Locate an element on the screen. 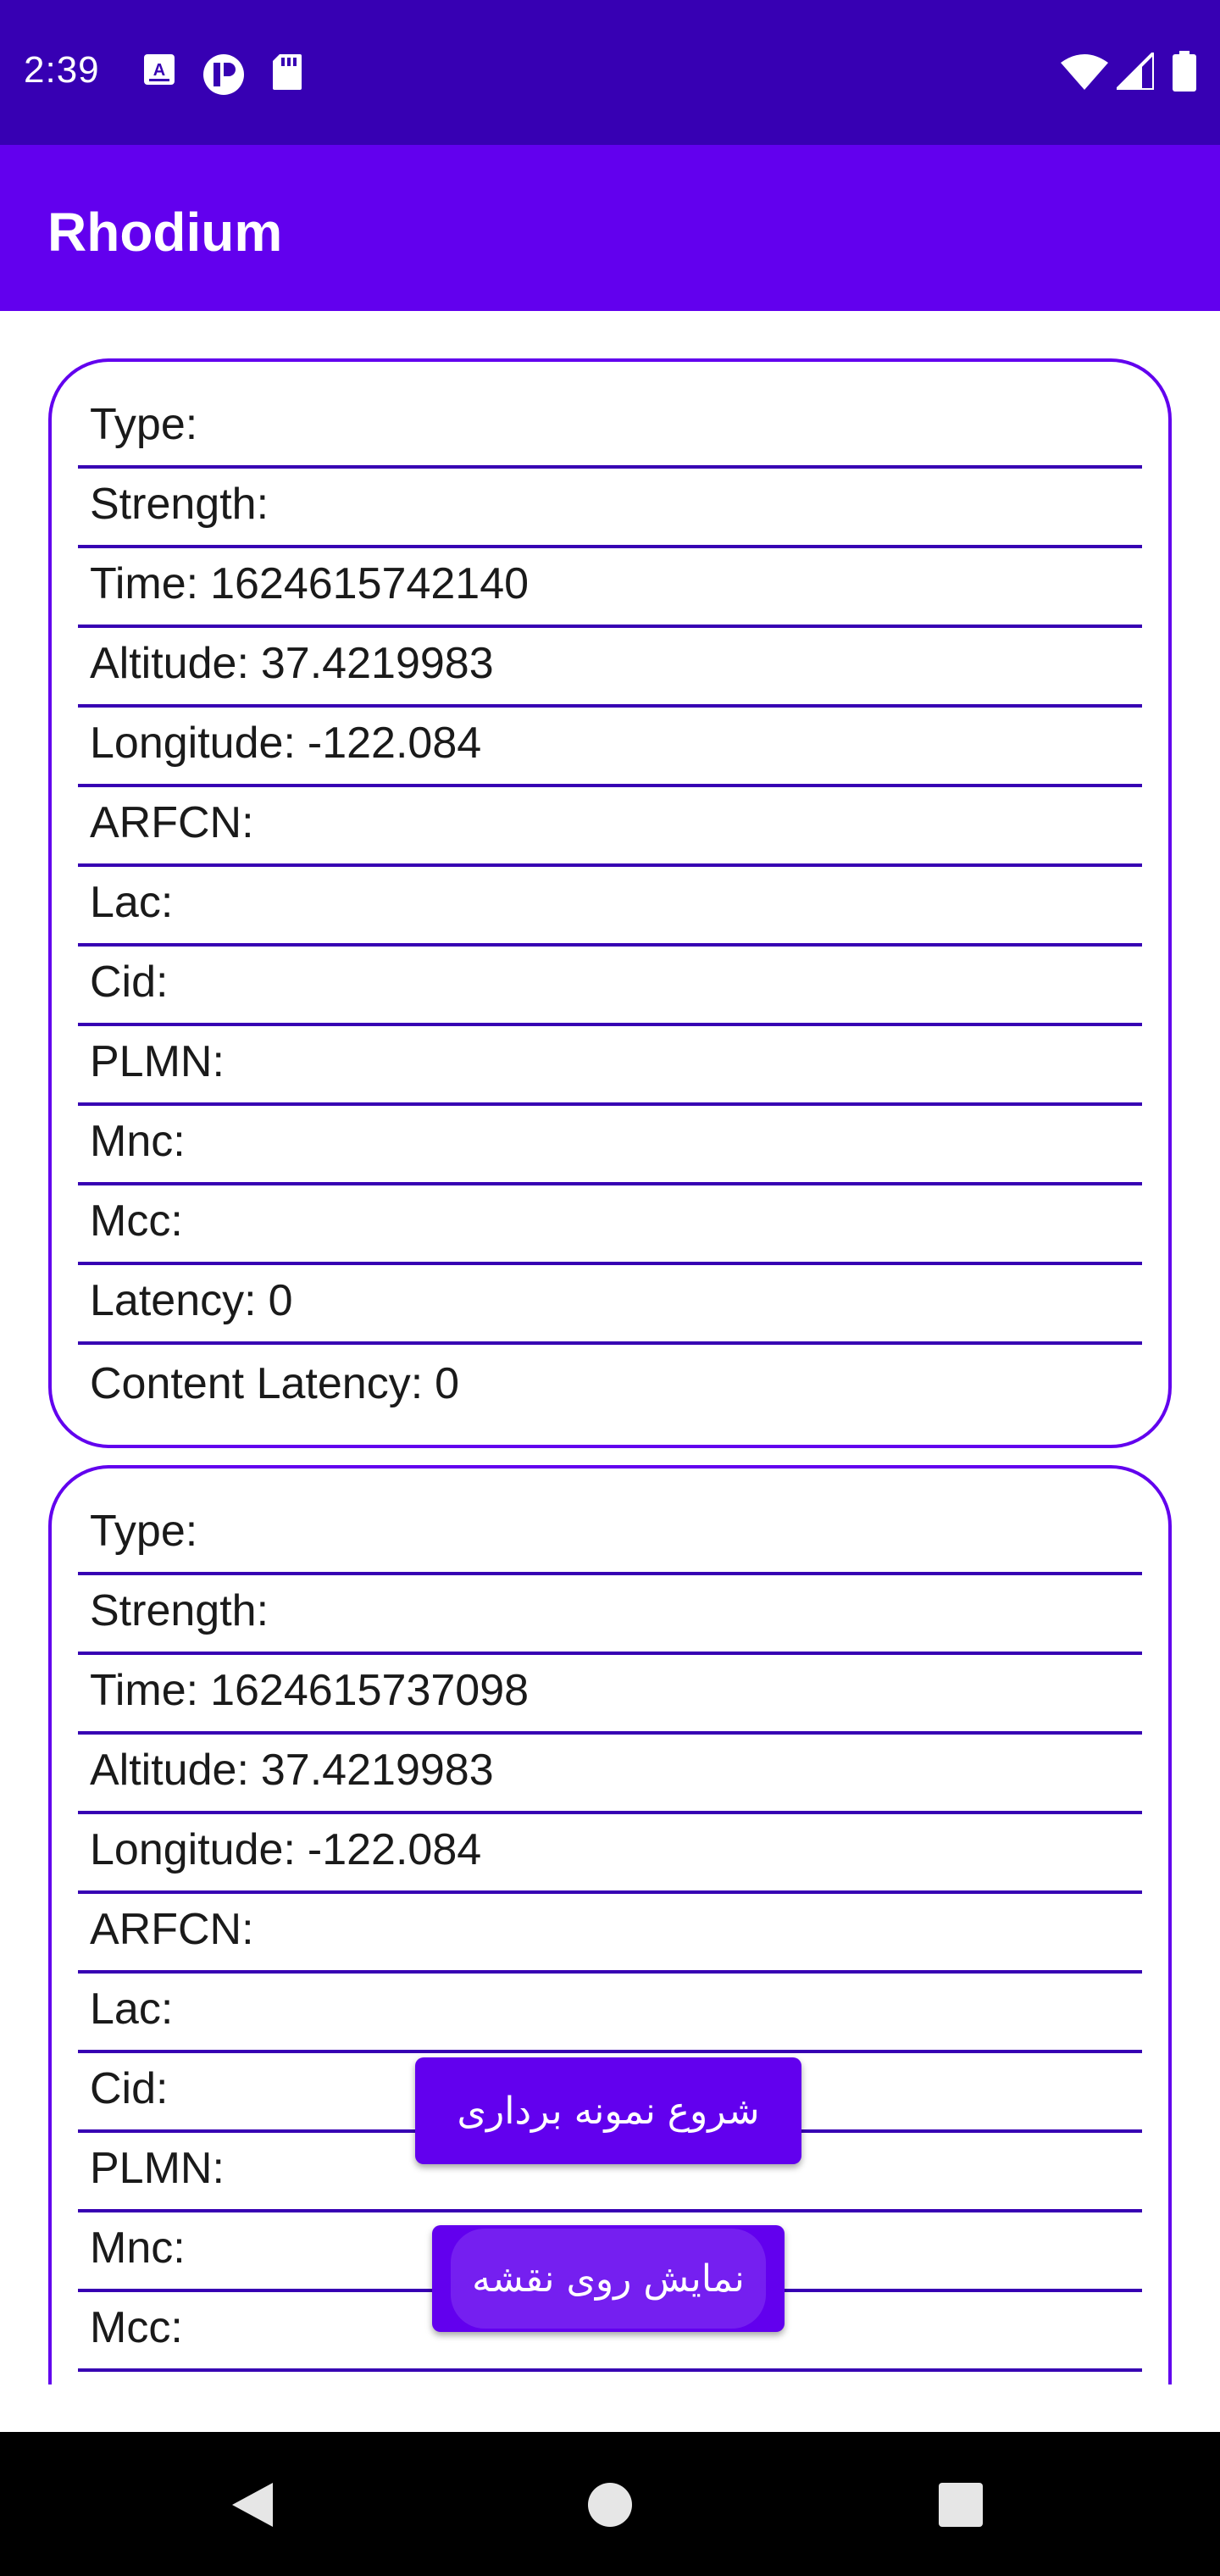 The width and height of the screenshot is (1220, 2576). record-row-time: Time: 1624615742140 is located at coordinates (610, 588).